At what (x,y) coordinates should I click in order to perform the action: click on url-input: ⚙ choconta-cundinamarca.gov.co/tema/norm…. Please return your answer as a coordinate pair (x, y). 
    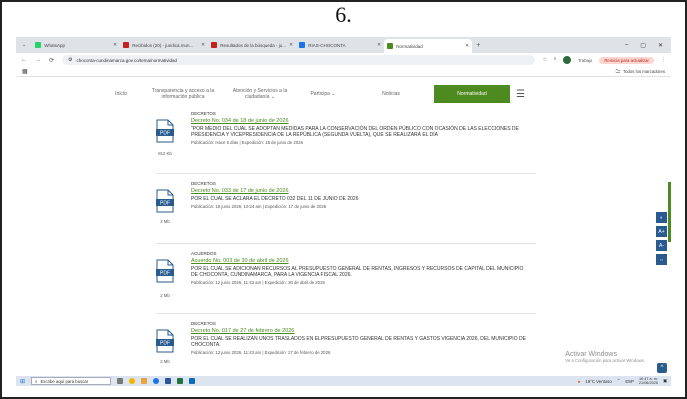
    Looking at the image, I should click on (298, 60).